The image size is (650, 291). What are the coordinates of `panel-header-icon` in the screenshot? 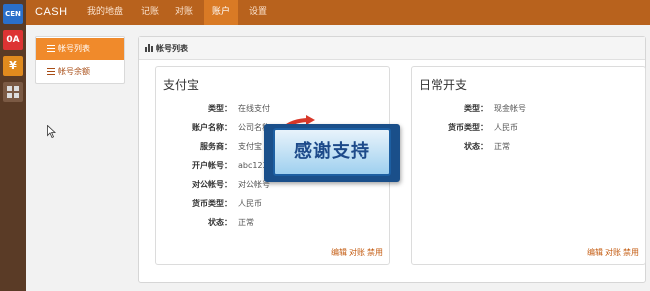 It's located at (149, 48).